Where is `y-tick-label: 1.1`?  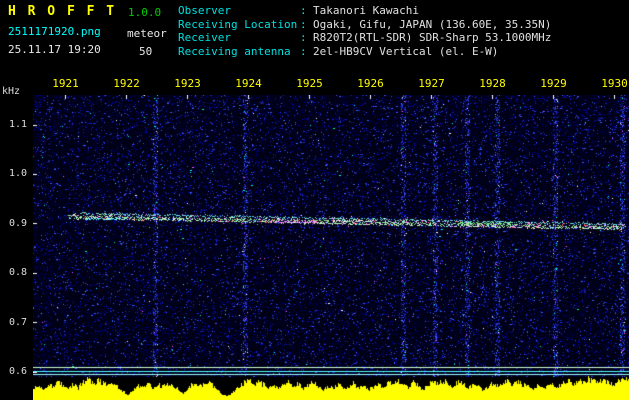 y-tick-label: 1.1 is located at coordinates (17, 124).